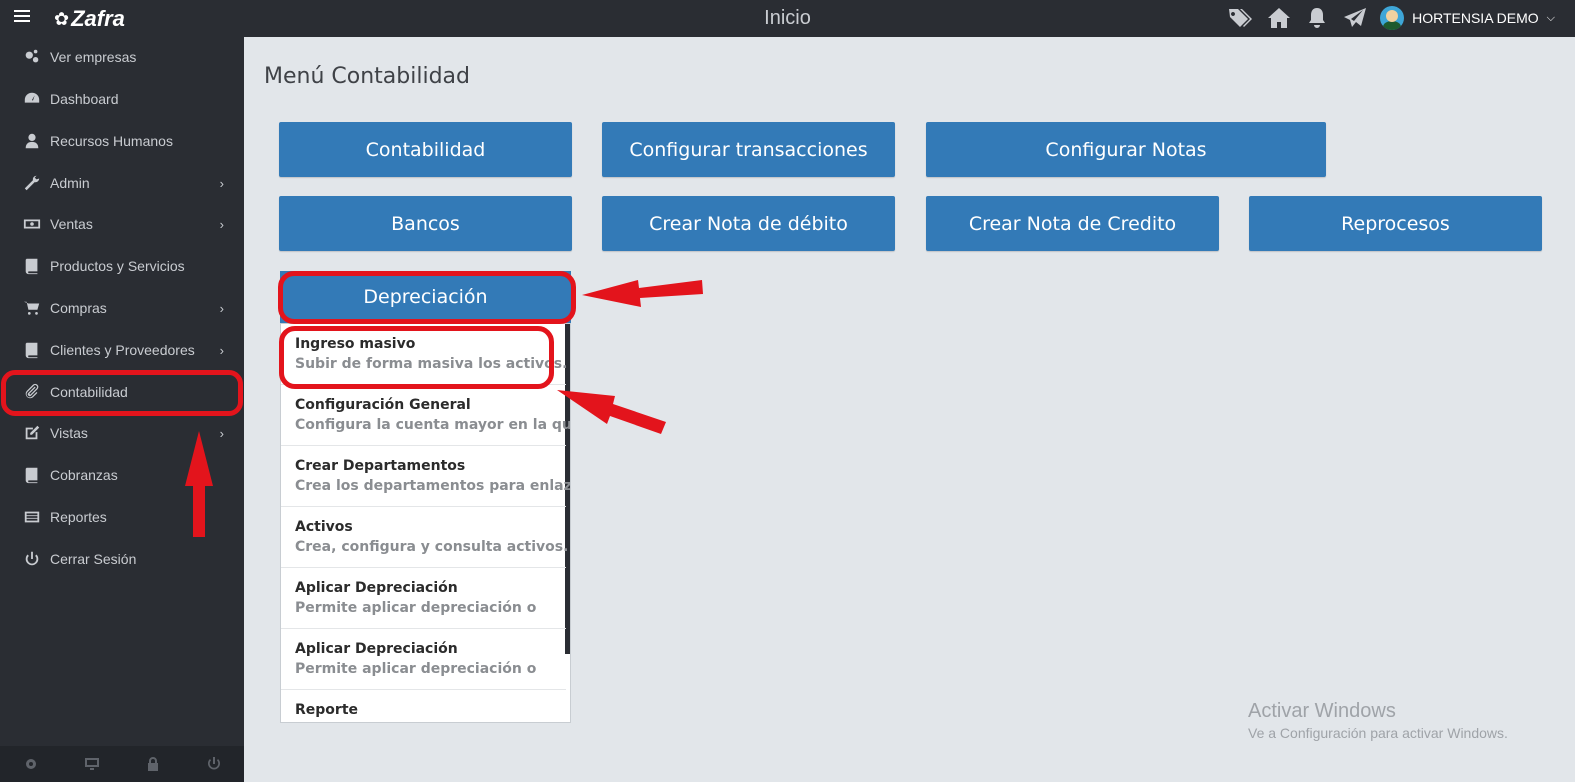  I want to click on annotation-arrows, so click(444, 408).